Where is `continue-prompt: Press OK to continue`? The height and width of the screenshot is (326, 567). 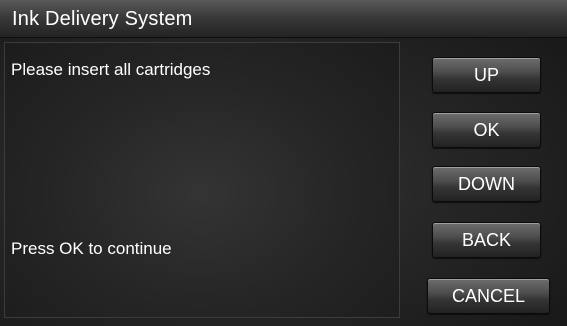
continue-prompt: Press OK to continue is located at coordinates (91, 248).